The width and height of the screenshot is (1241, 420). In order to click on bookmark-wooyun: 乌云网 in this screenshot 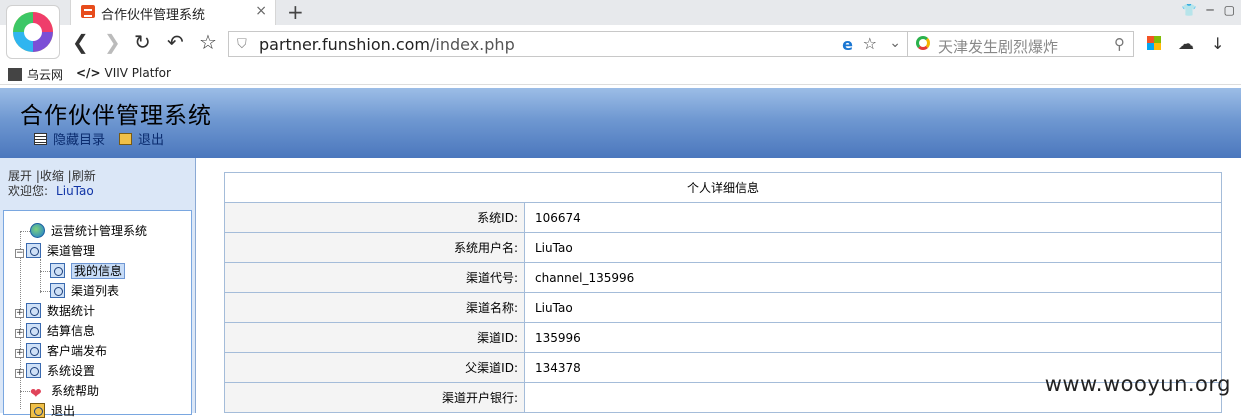, I will do `click(35, 74)`.